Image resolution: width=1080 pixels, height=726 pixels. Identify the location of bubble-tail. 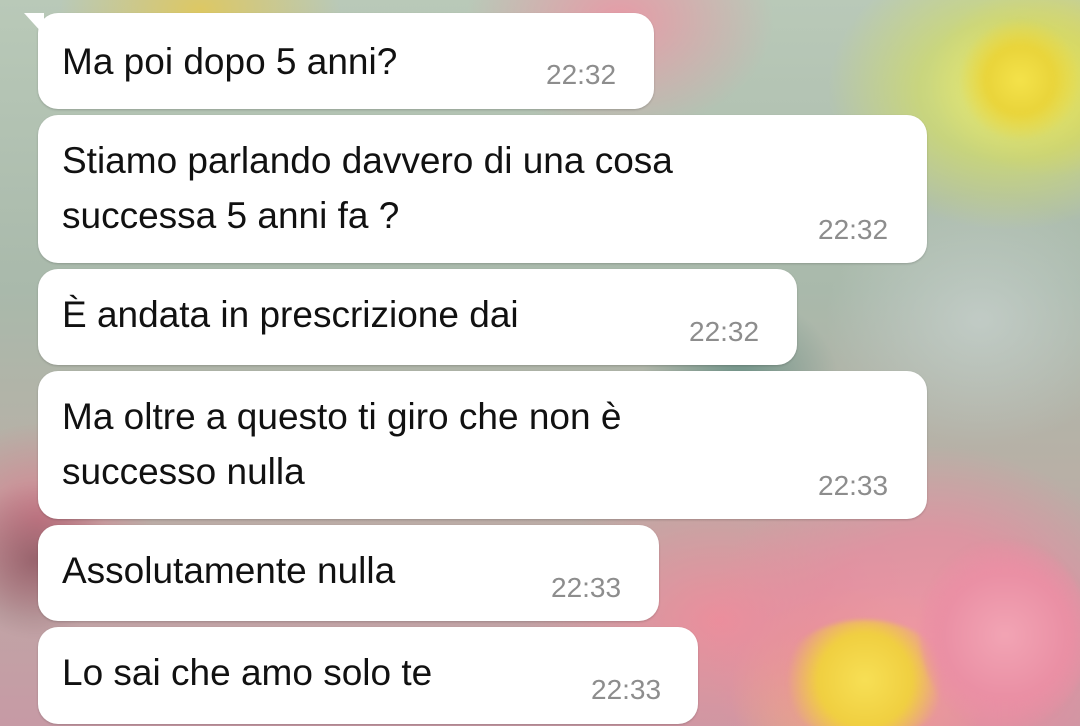
(34, 24).